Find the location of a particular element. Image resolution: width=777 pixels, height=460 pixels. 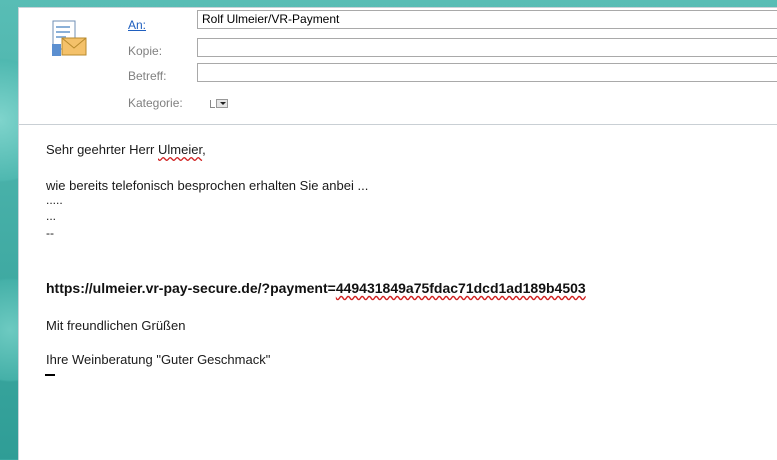

greeting-suffix: , is located at coordinates (204, 149).